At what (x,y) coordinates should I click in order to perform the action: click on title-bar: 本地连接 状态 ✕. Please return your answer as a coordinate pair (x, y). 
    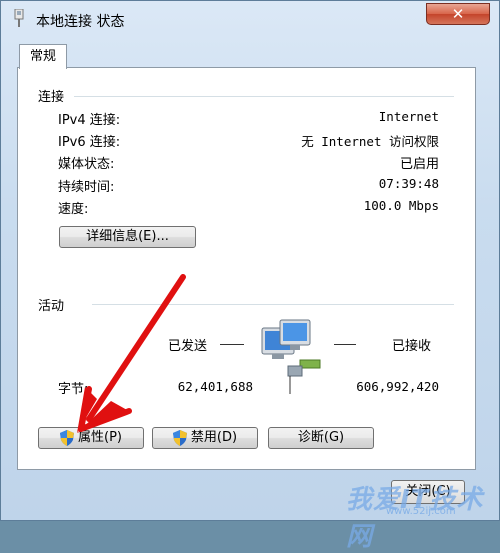
    Looking at the image, I should click on (250, 20).